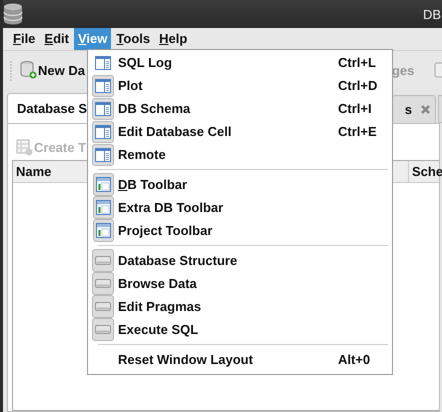 The image size is (442, 412). I want to click on menu-item: DB Schema Ctrl+I, so click(240, 108).